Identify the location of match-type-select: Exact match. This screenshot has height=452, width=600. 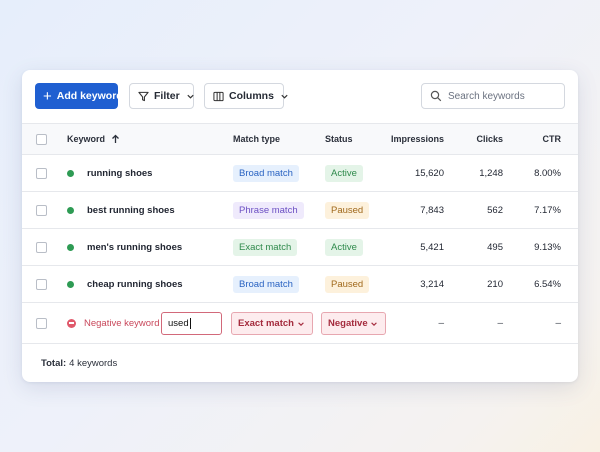
(272, 323).